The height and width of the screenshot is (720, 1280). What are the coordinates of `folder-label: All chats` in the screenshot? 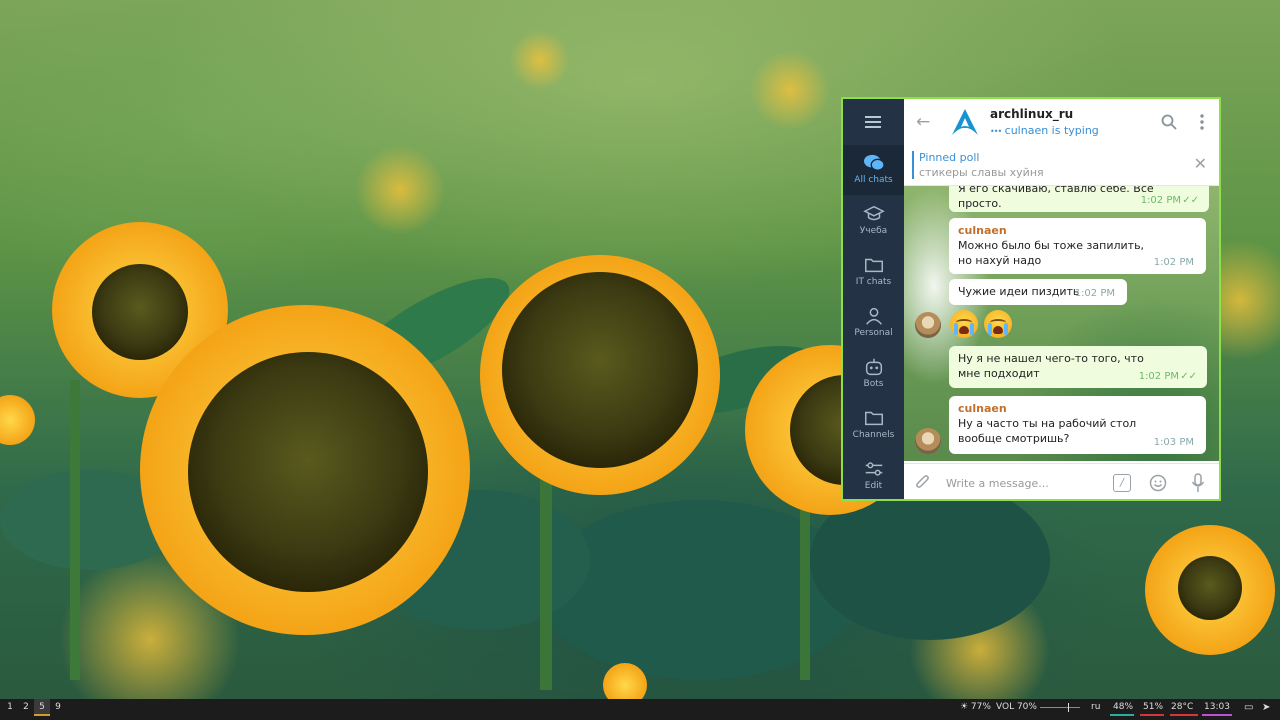 It's located at (873, 180).